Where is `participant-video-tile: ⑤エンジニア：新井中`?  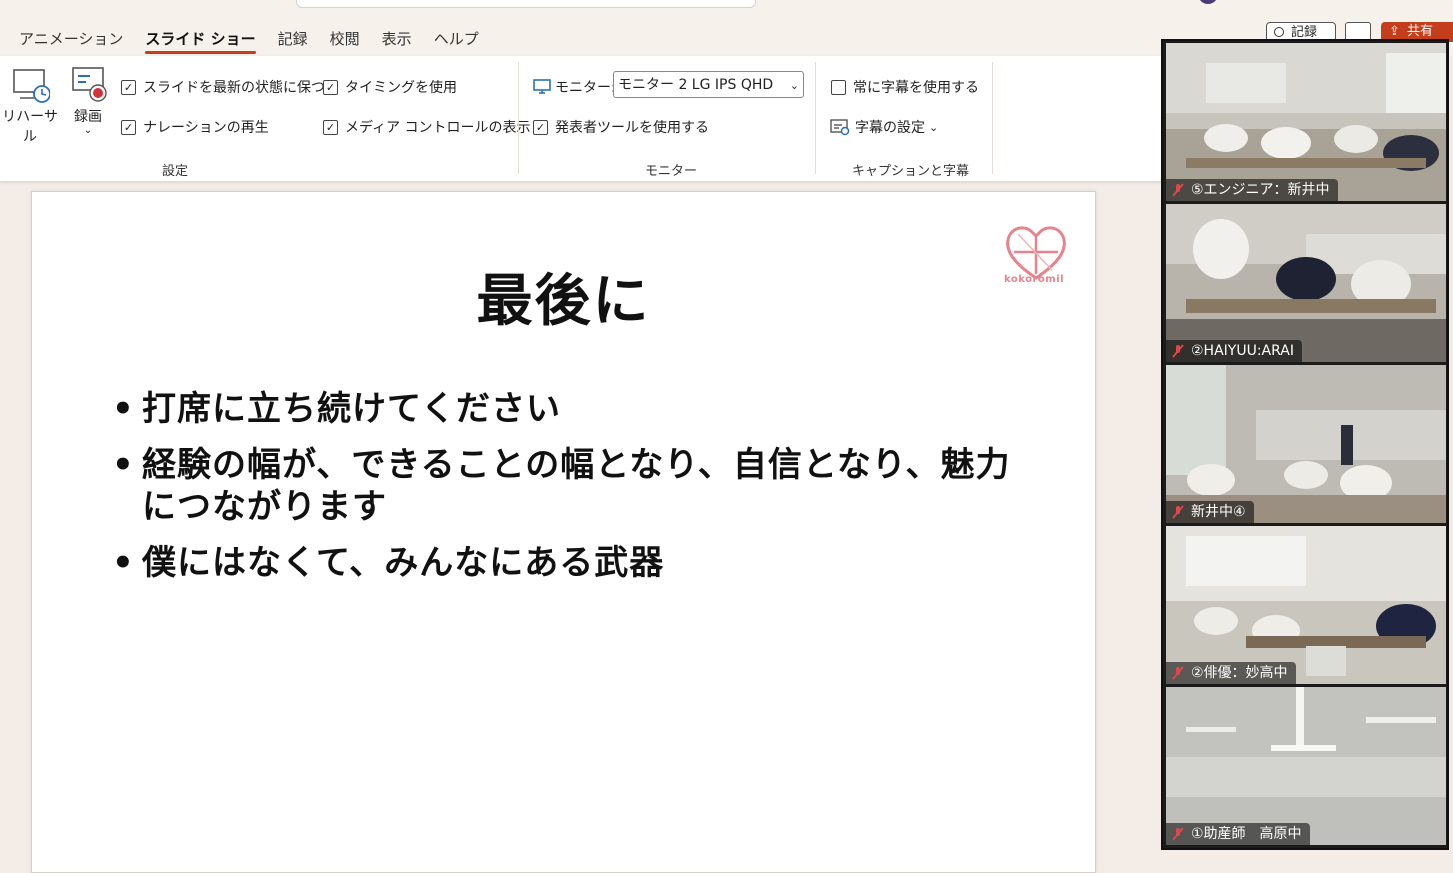 participant-video-tile: ⑤エンジニア：新井中 is located at coordinates (1306, 122).